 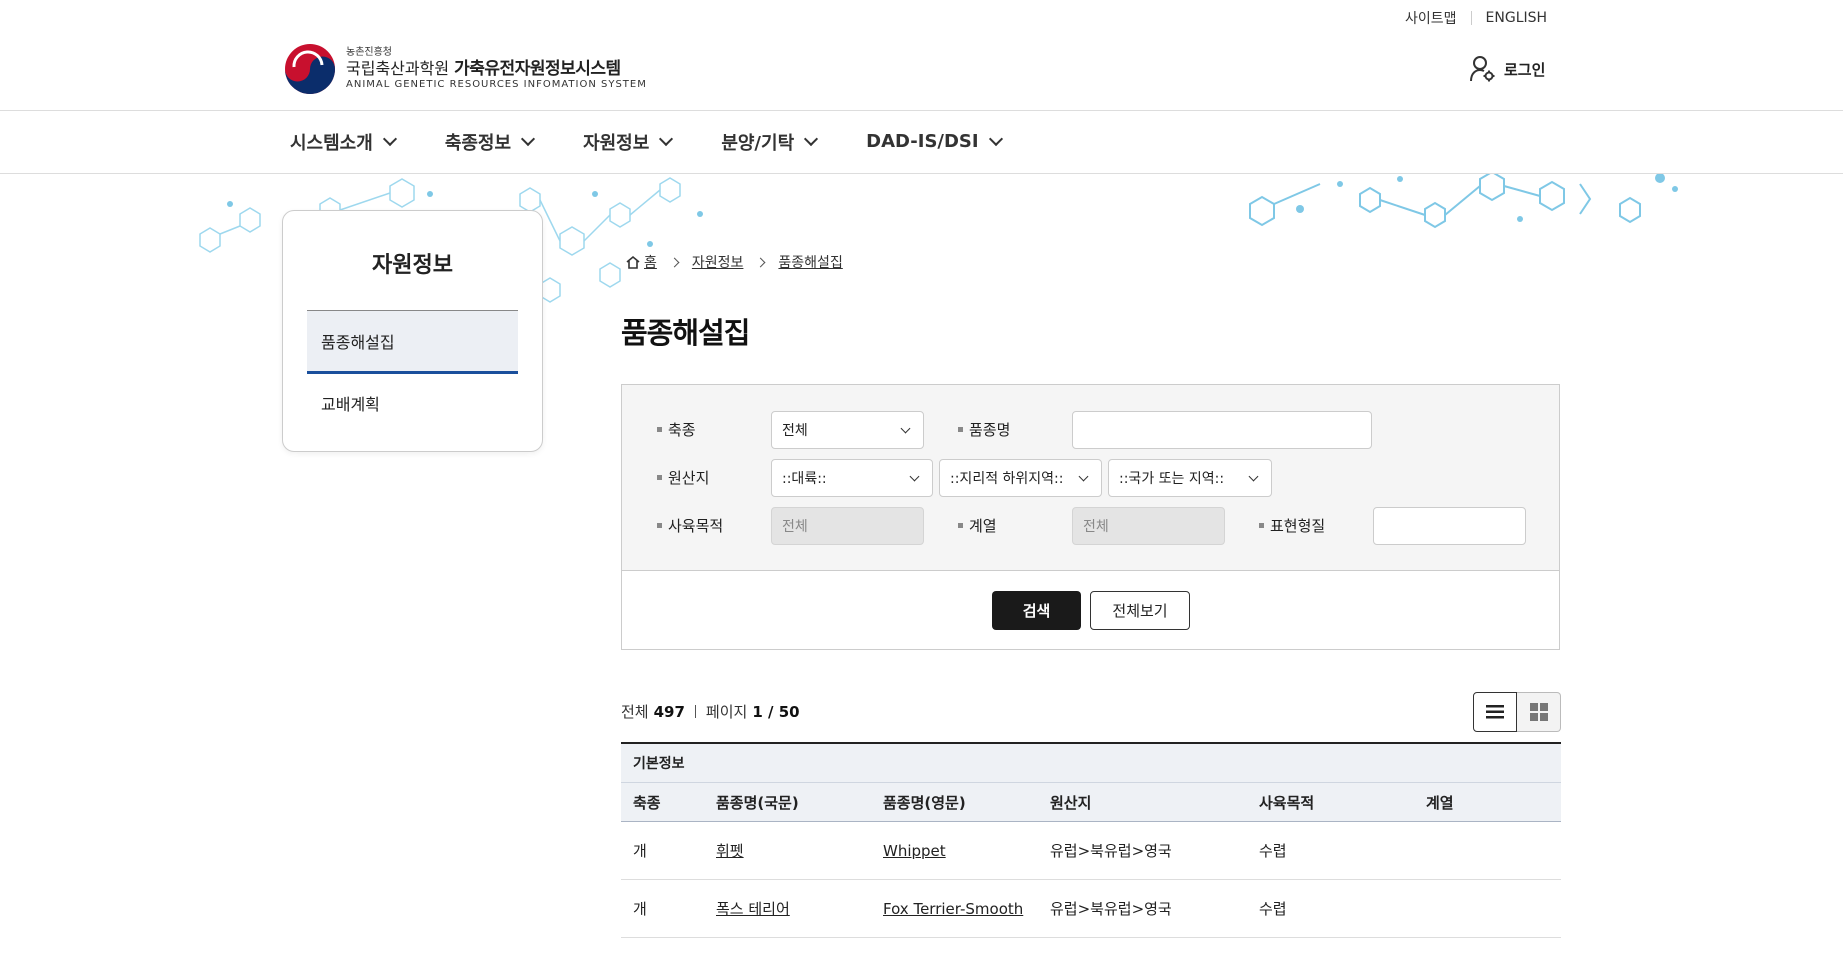 I want to click on table-row: 개 휘펫 Whippet 유럽>북유럽>영국 수렵, so click(x=1091, y=851).